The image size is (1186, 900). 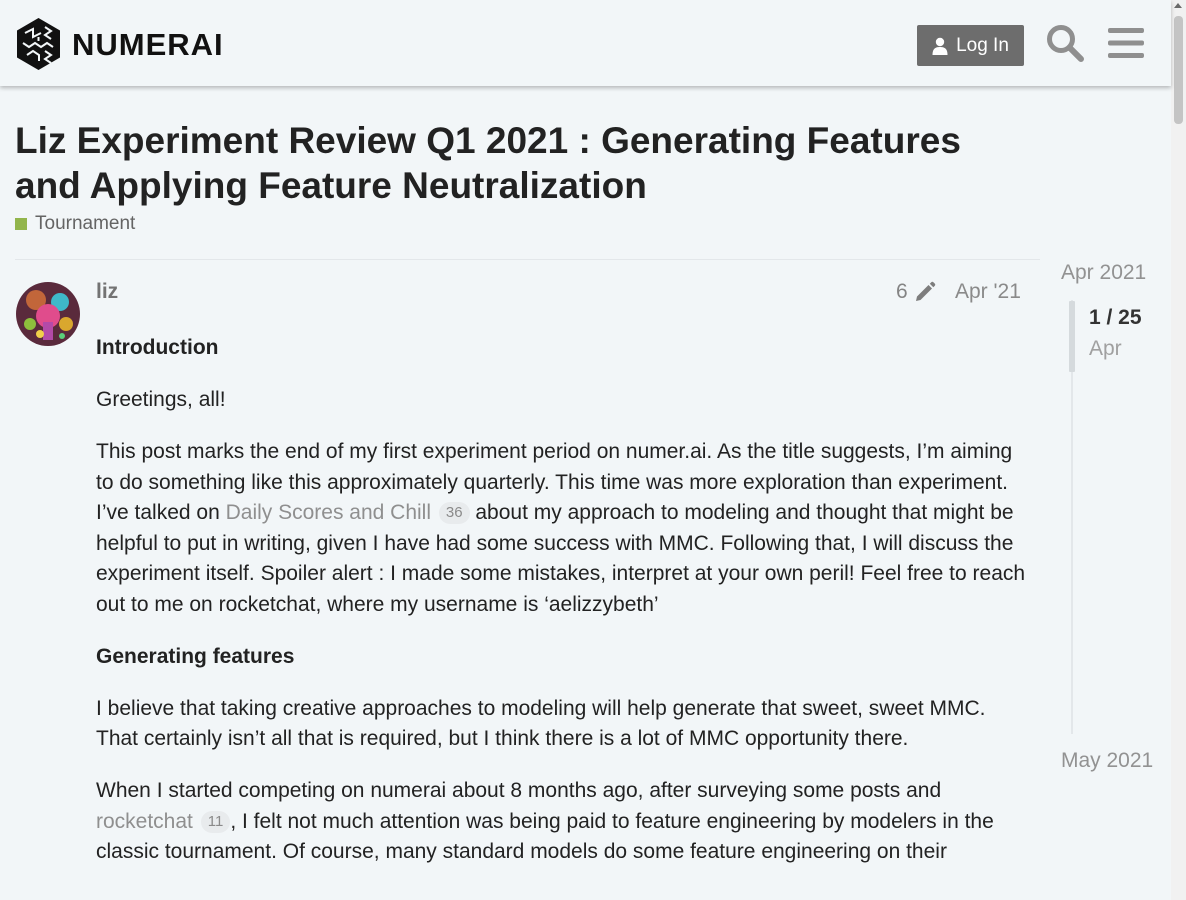 What do you see at coordinates (144, 821) in the screenshot?
I see `rocketchat-link: rocketchat` at bounding box center [144, 821].